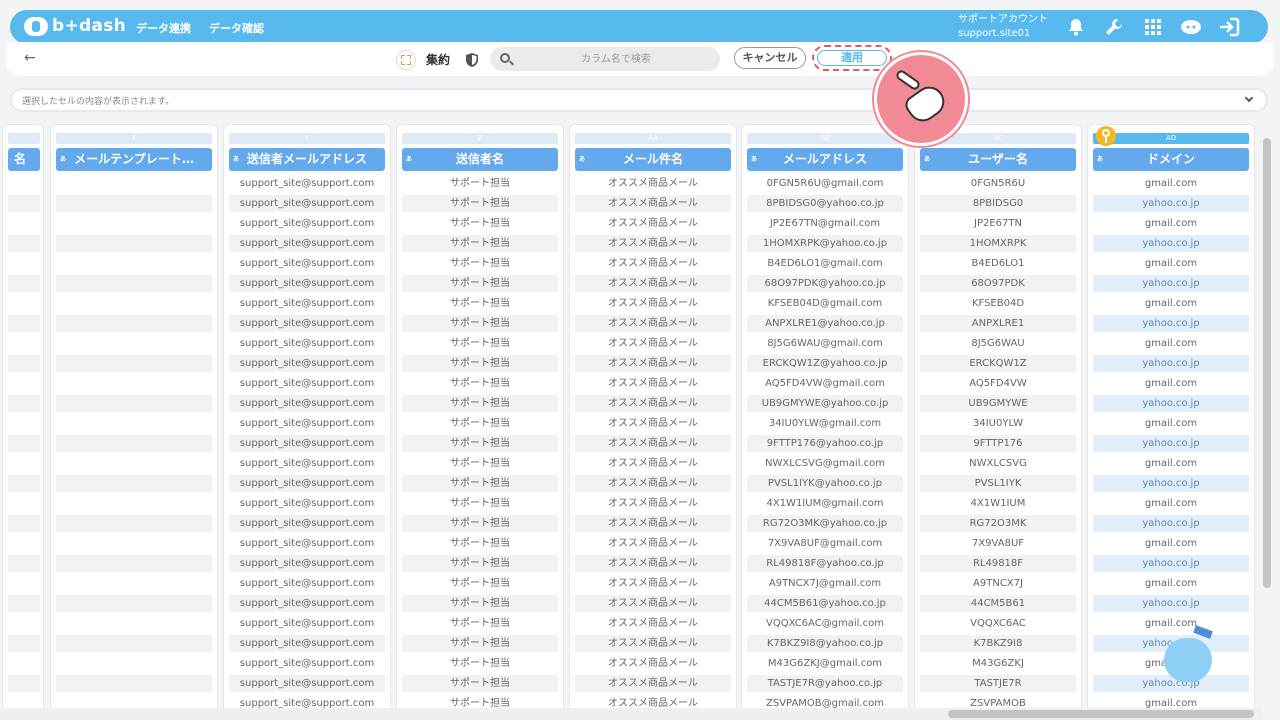 The height and width of the screenshot is (720, 1280). Describe the element at coordinates (825, 159) in the screenshot. I see `column-header: あ メールアドレス` at that location.